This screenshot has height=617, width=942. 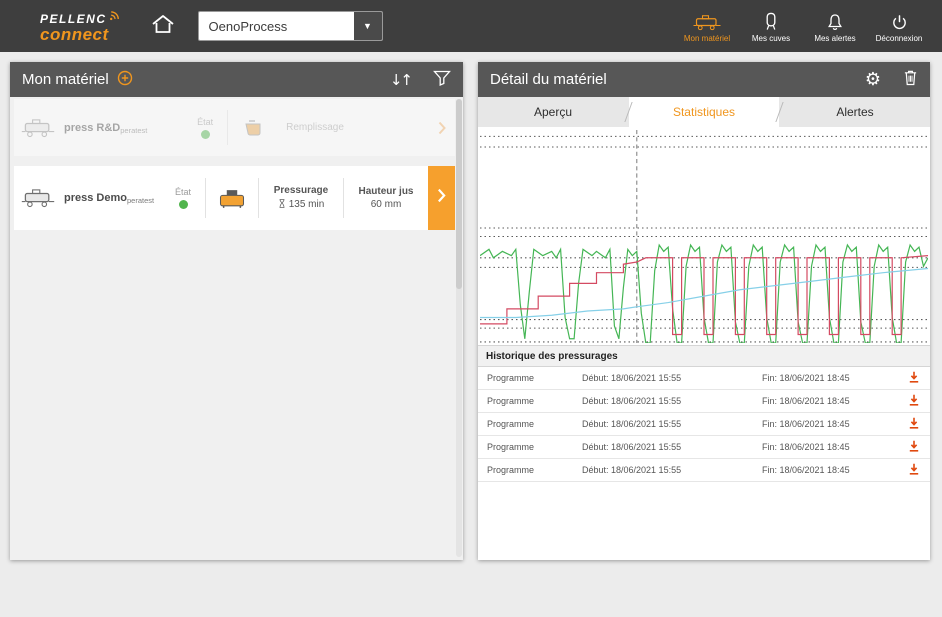 I want to click on sort-arrows-icon: ↓↑, so click(x=401, y=79).